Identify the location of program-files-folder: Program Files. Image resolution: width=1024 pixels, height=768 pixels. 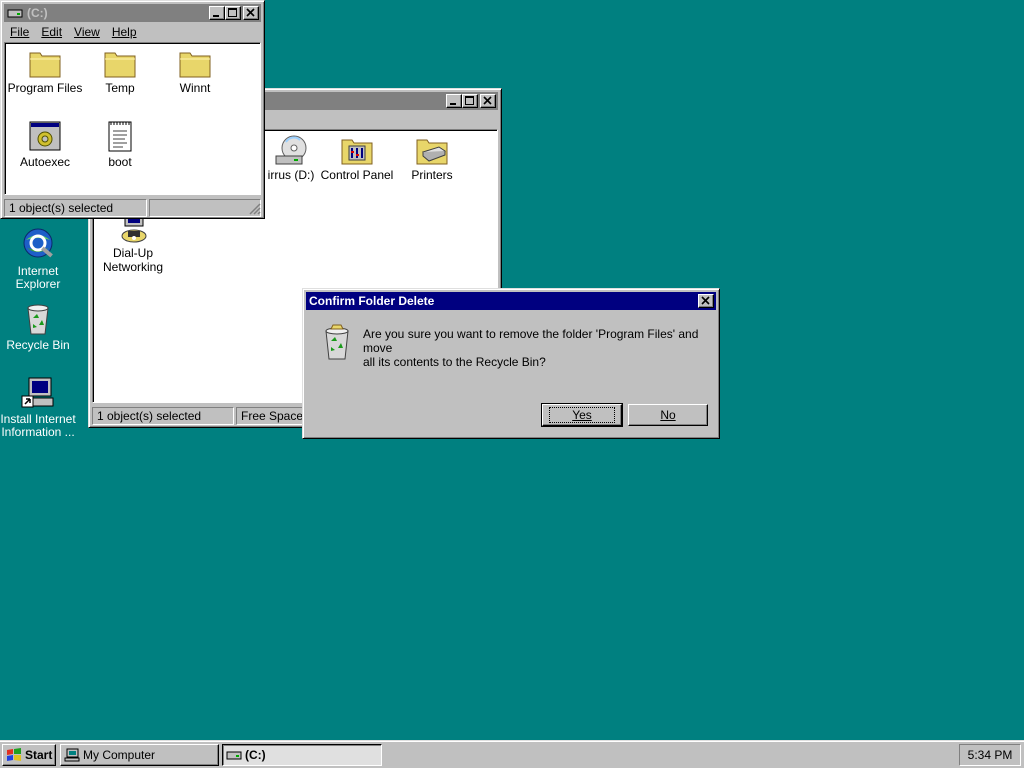
(45, 71).